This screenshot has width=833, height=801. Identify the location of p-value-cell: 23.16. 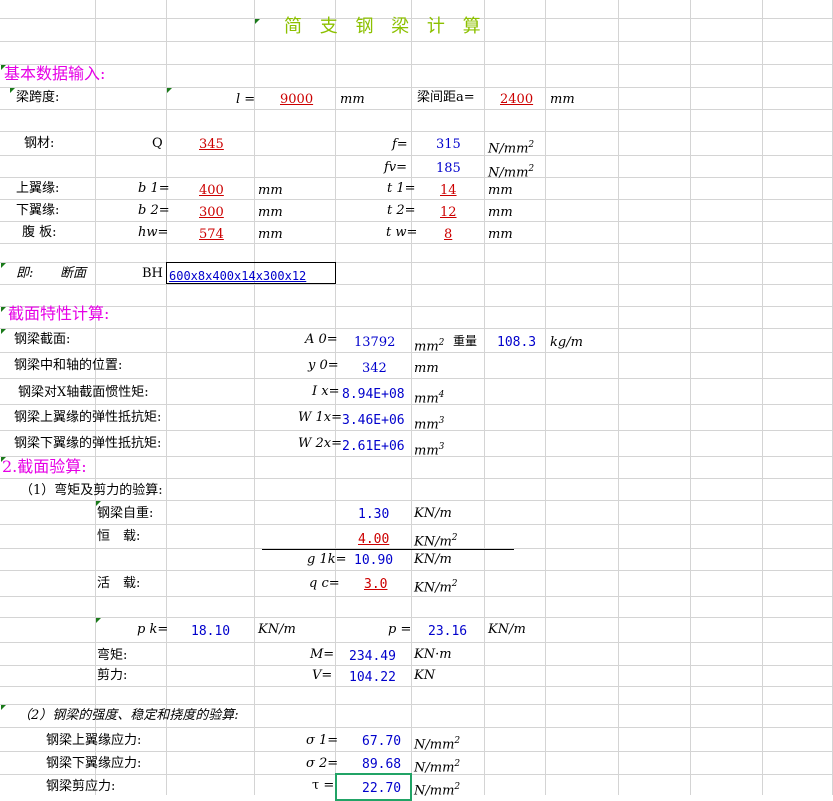
(447, 632).